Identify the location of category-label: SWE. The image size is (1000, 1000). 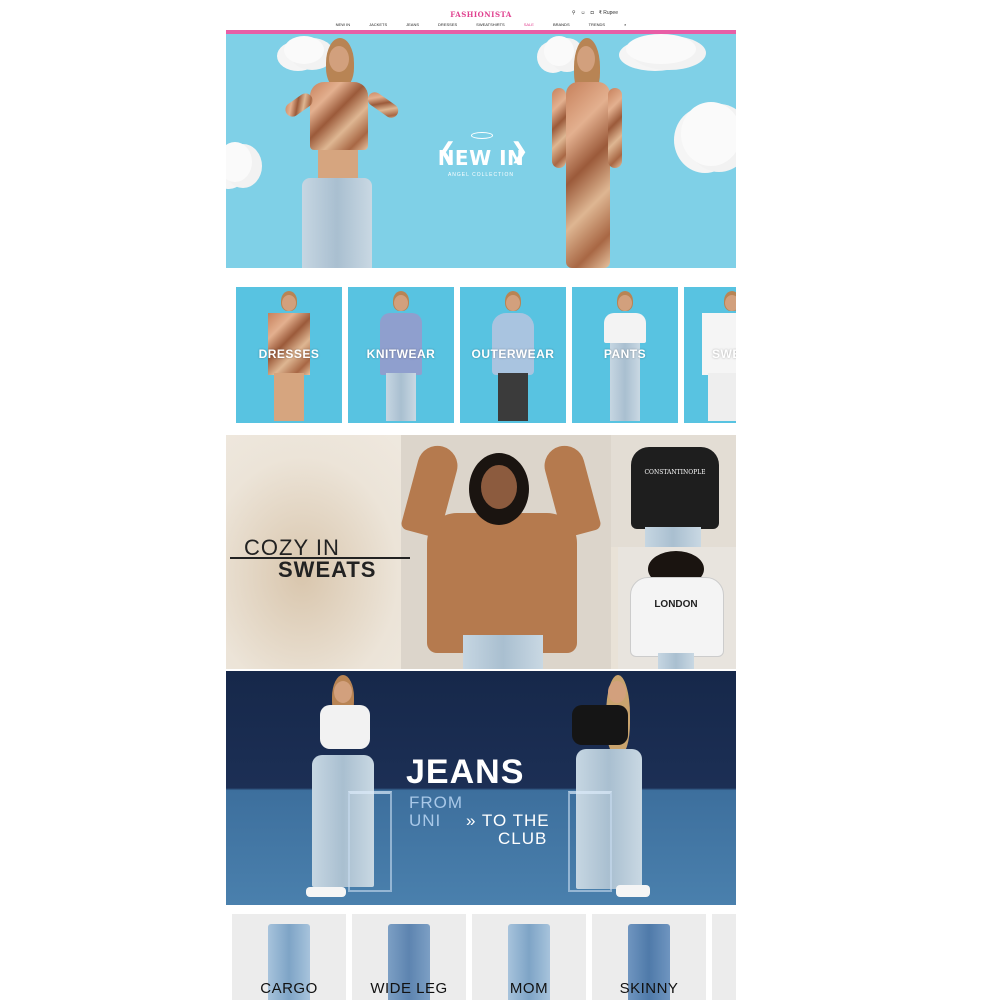
(724, 354).